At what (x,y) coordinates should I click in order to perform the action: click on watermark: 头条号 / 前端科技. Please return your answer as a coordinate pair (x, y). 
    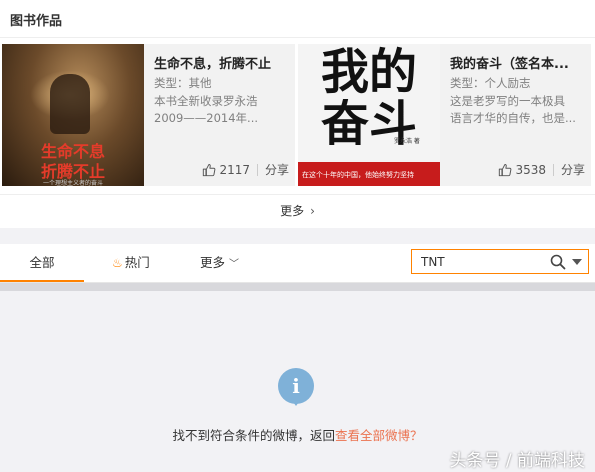
    Looking at the image, I should click on (517, 461).